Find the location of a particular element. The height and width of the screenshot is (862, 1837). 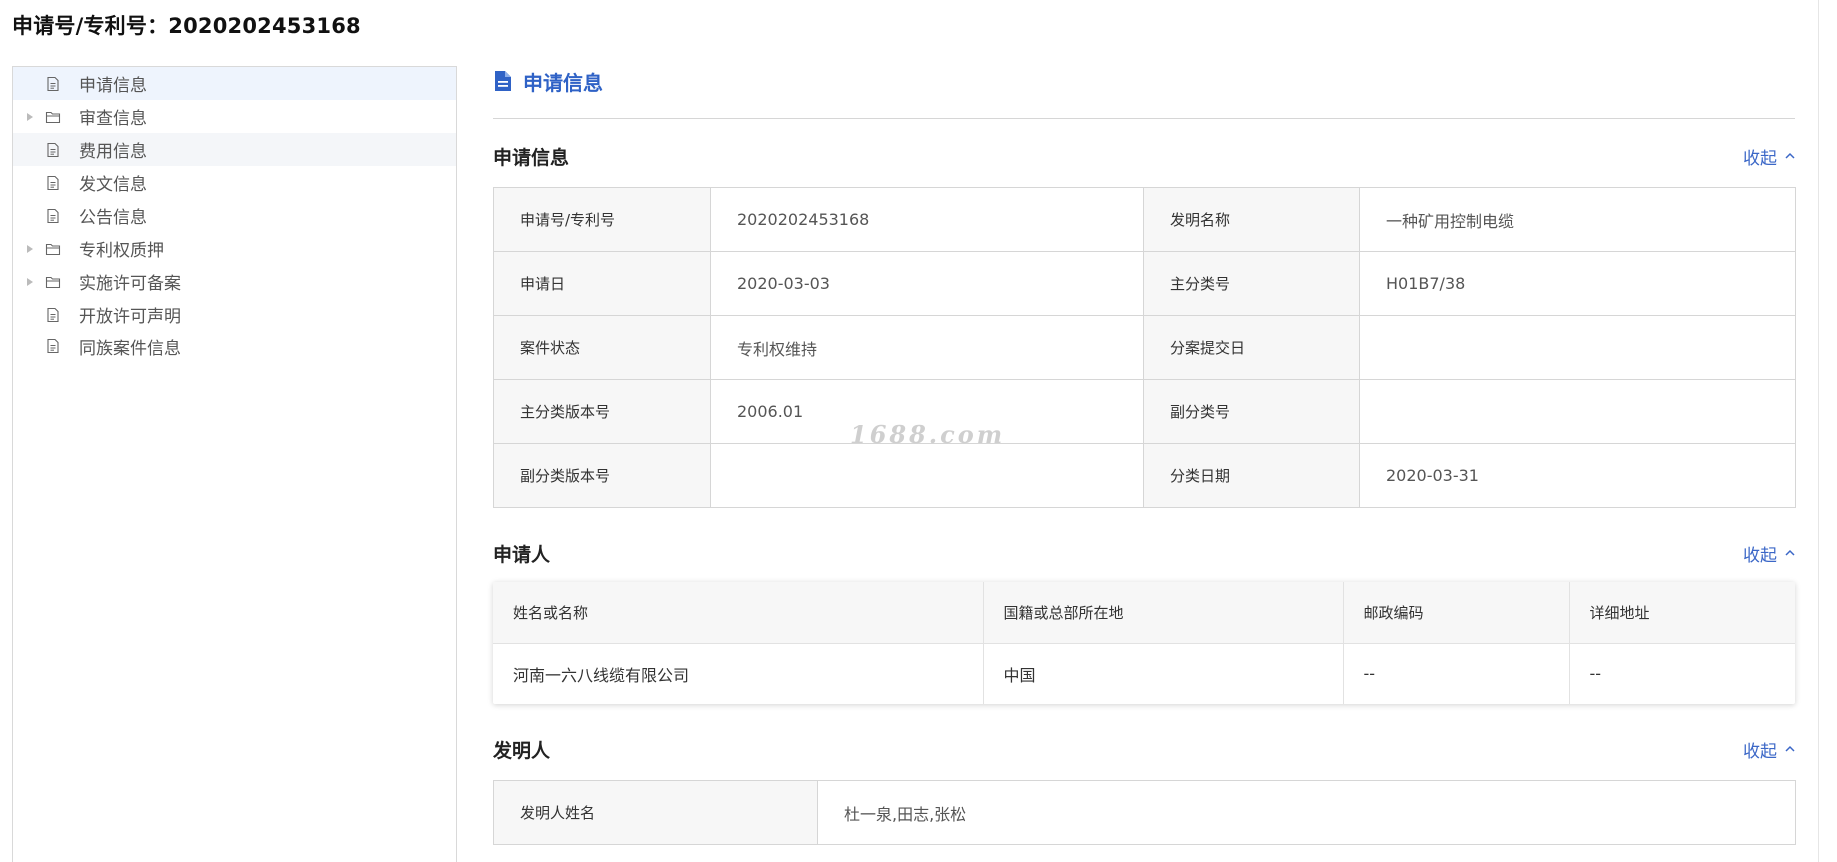

tree-item-label: 同族案件信息 is located at coordinates (130, 348).